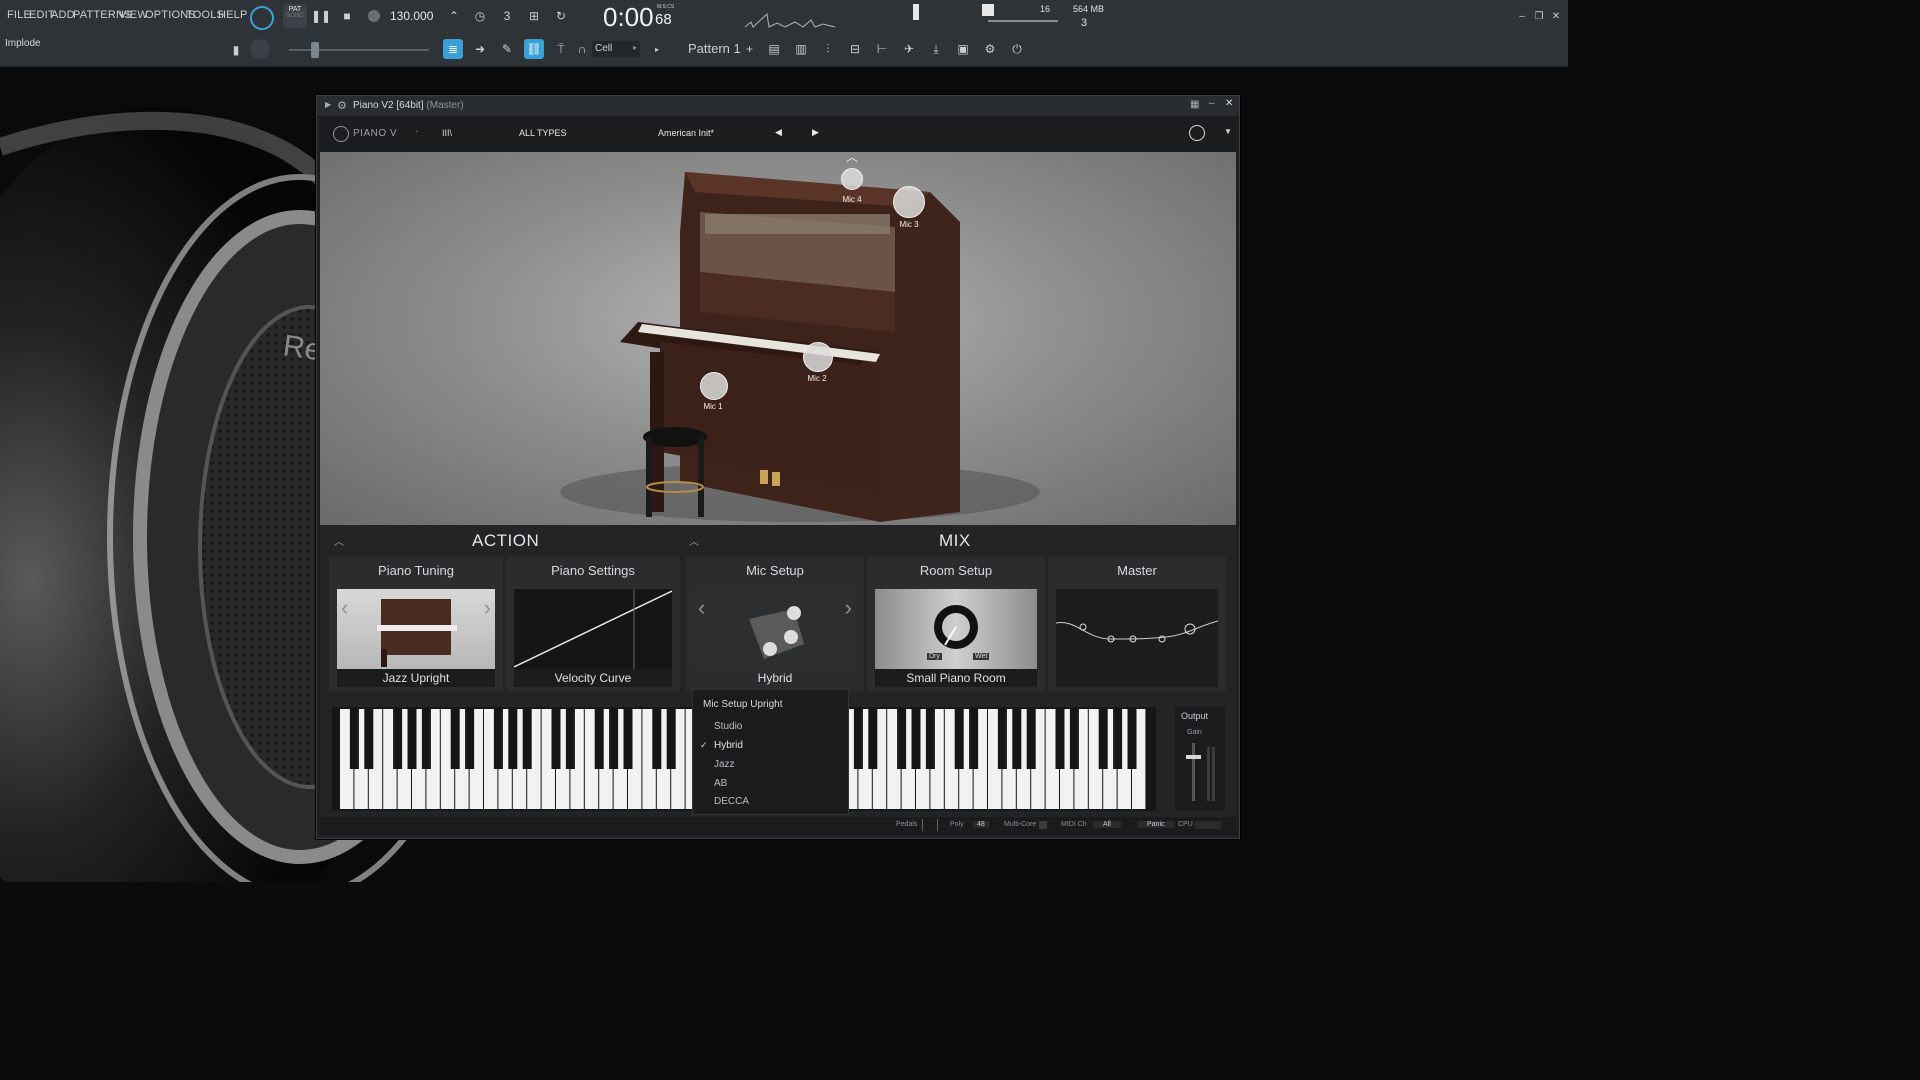 Image resolution: width=1920 pixels, height=1080 pixels. What do you see at coordinates (916, 12) in the screenshot?
I see `master-volume-slider` at bounding box center [916, 12].